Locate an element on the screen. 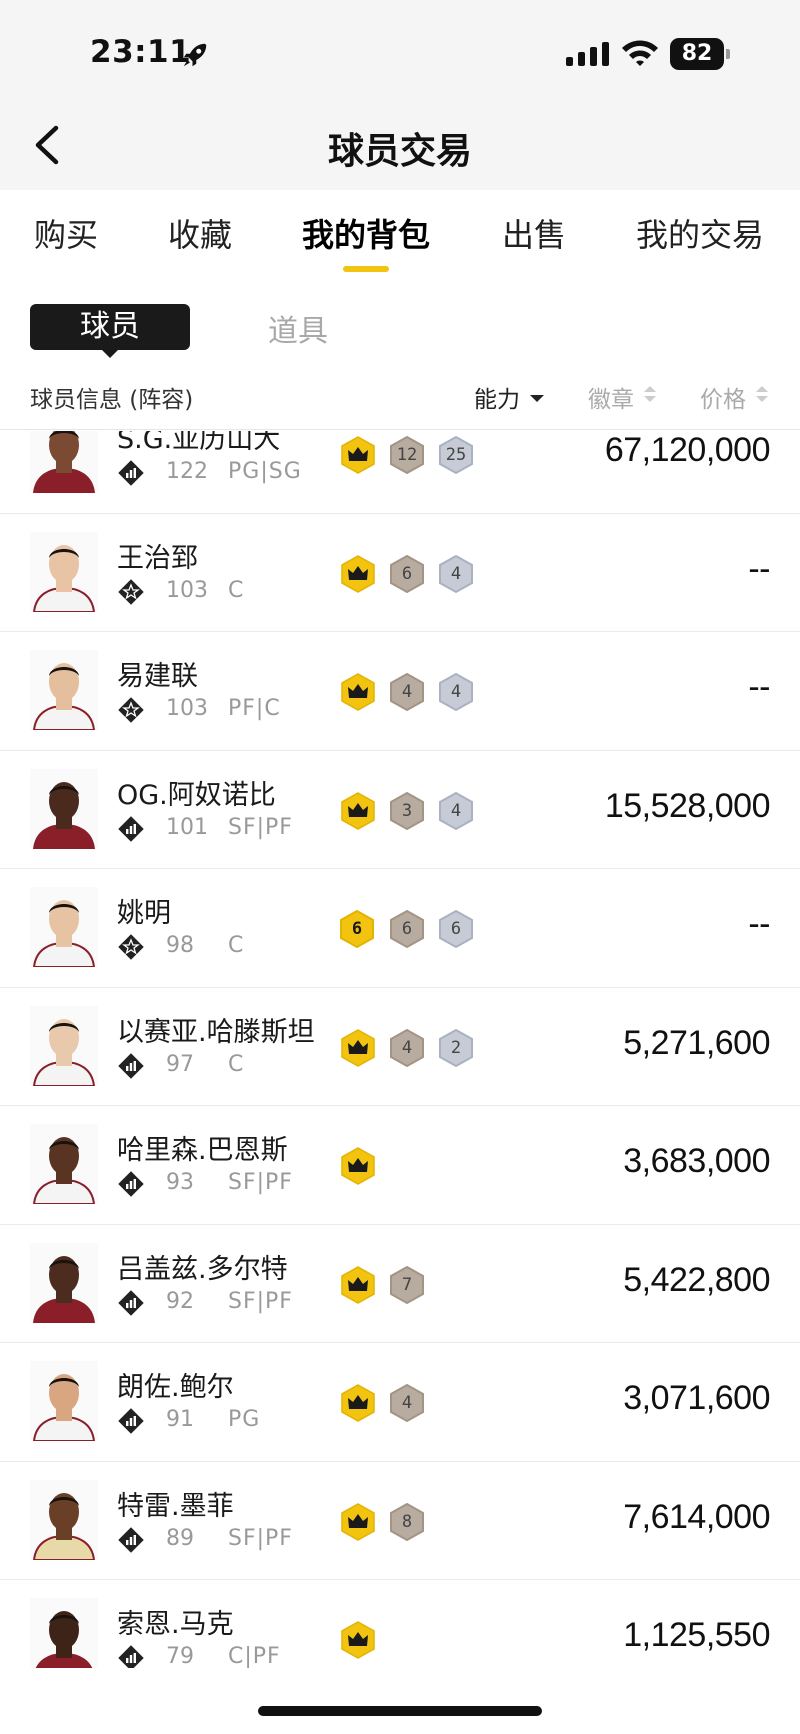  player-name: 吕盖兹.多尔特 is located at coordinates (202, 1269).